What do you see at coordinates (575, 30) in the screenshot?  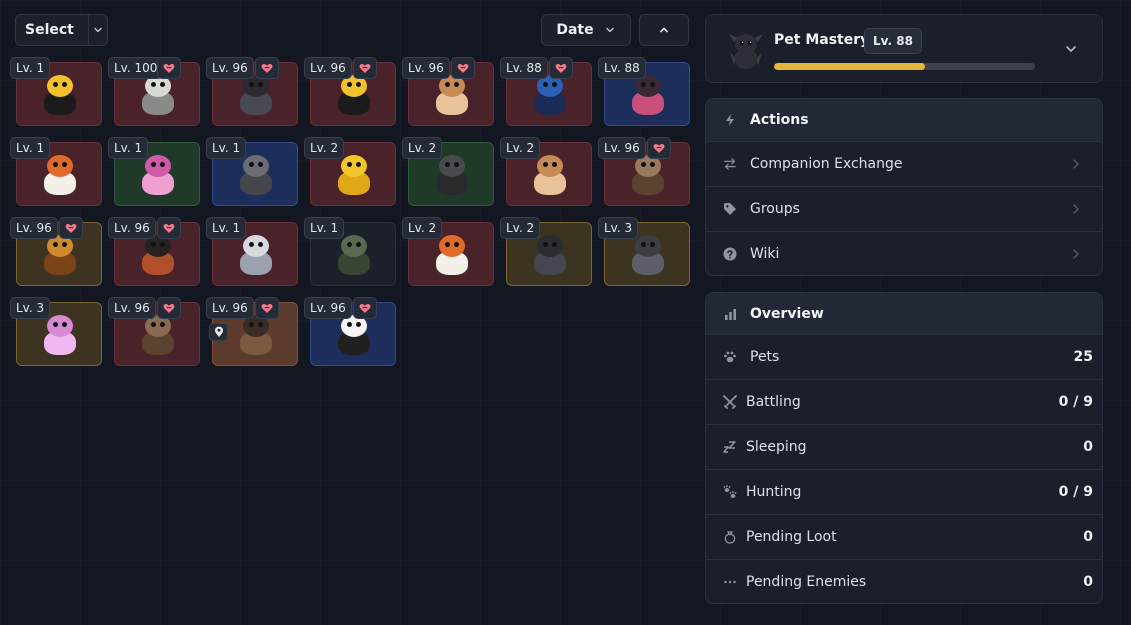 I see `sort-label: Date` at bounding box center [575, 30].